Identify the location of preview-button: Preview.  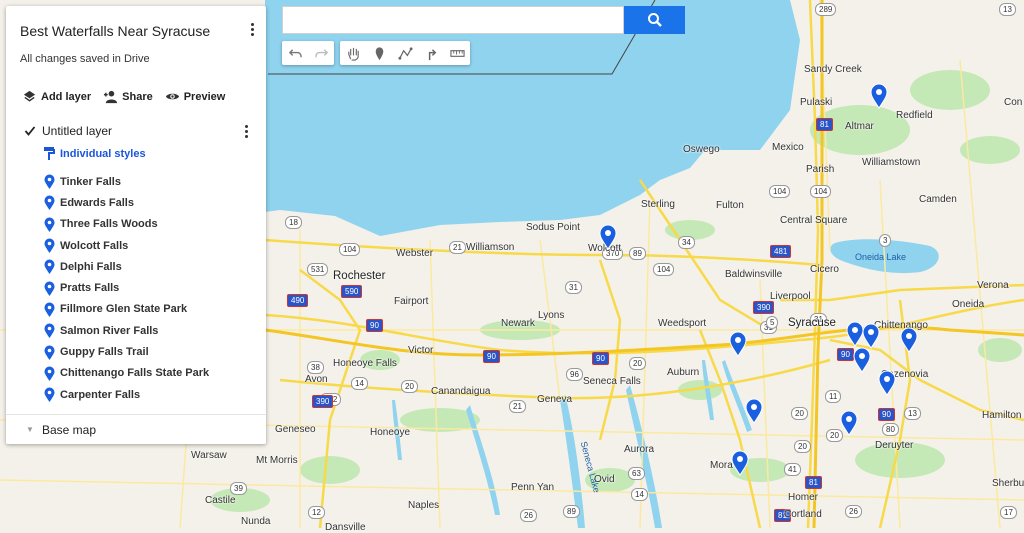
(195, 96).